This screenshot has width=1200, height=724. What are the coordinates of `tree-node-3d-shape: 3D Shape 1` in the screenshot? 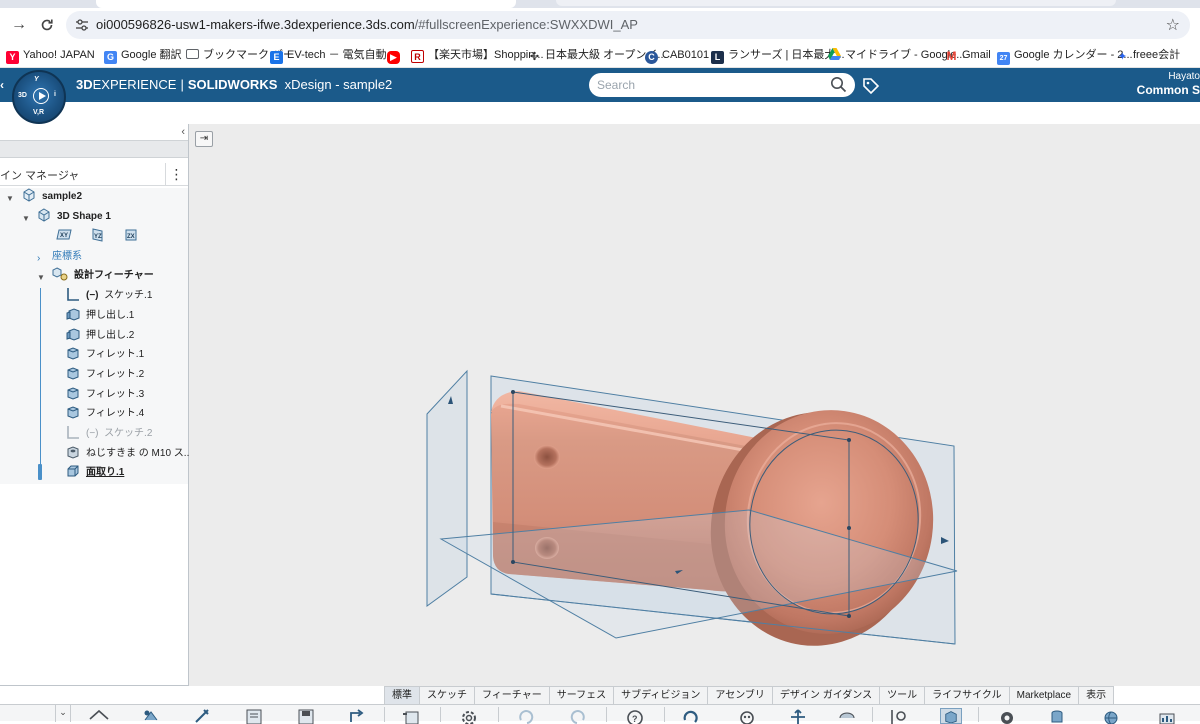 It's located at (74, 217).